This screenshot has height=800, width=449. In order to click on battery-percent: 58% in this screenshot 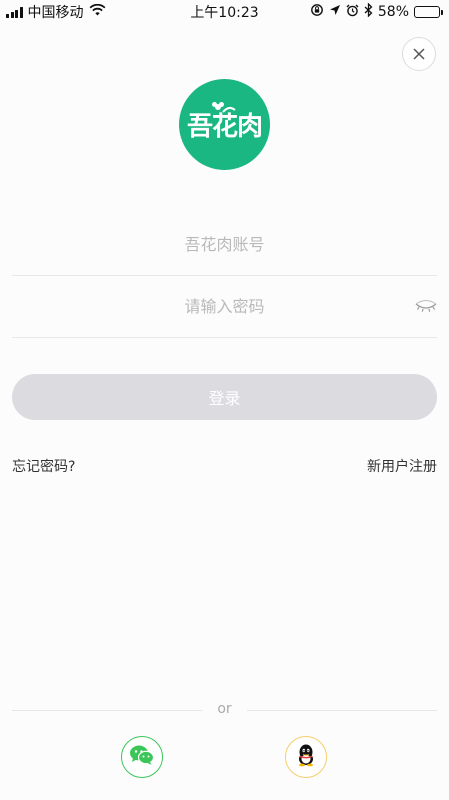, I will do `click(393, 12)`.